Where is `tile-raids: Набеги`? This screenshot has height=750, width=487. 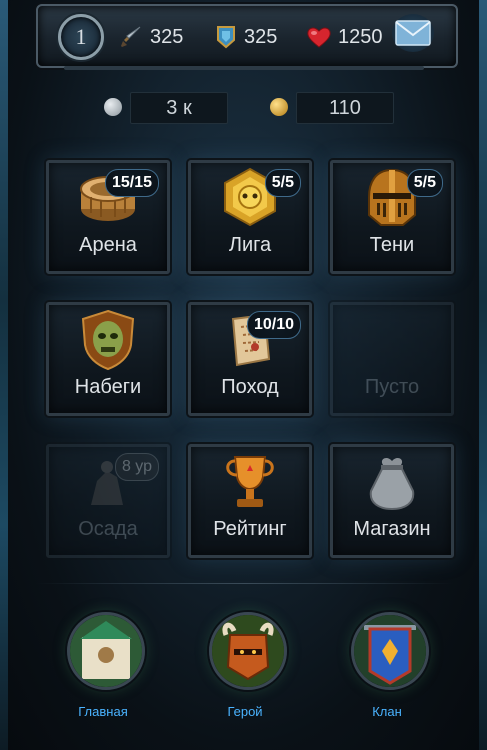 tile-raids: Набеги is located at coordinates (108, 359).